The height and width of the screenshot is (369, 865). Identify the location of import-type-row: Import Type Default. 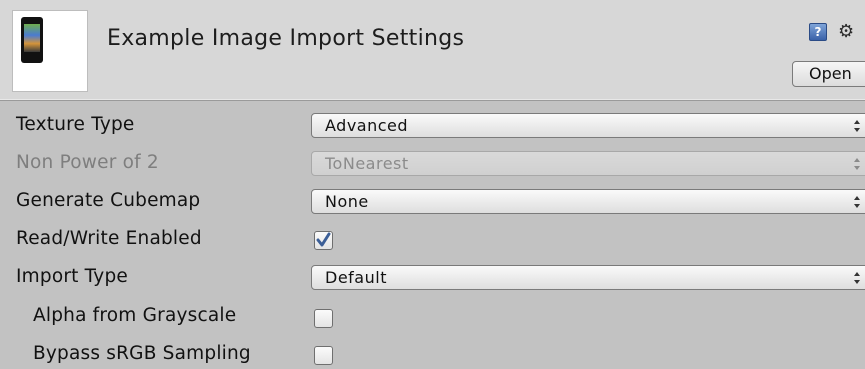
(432, 277).